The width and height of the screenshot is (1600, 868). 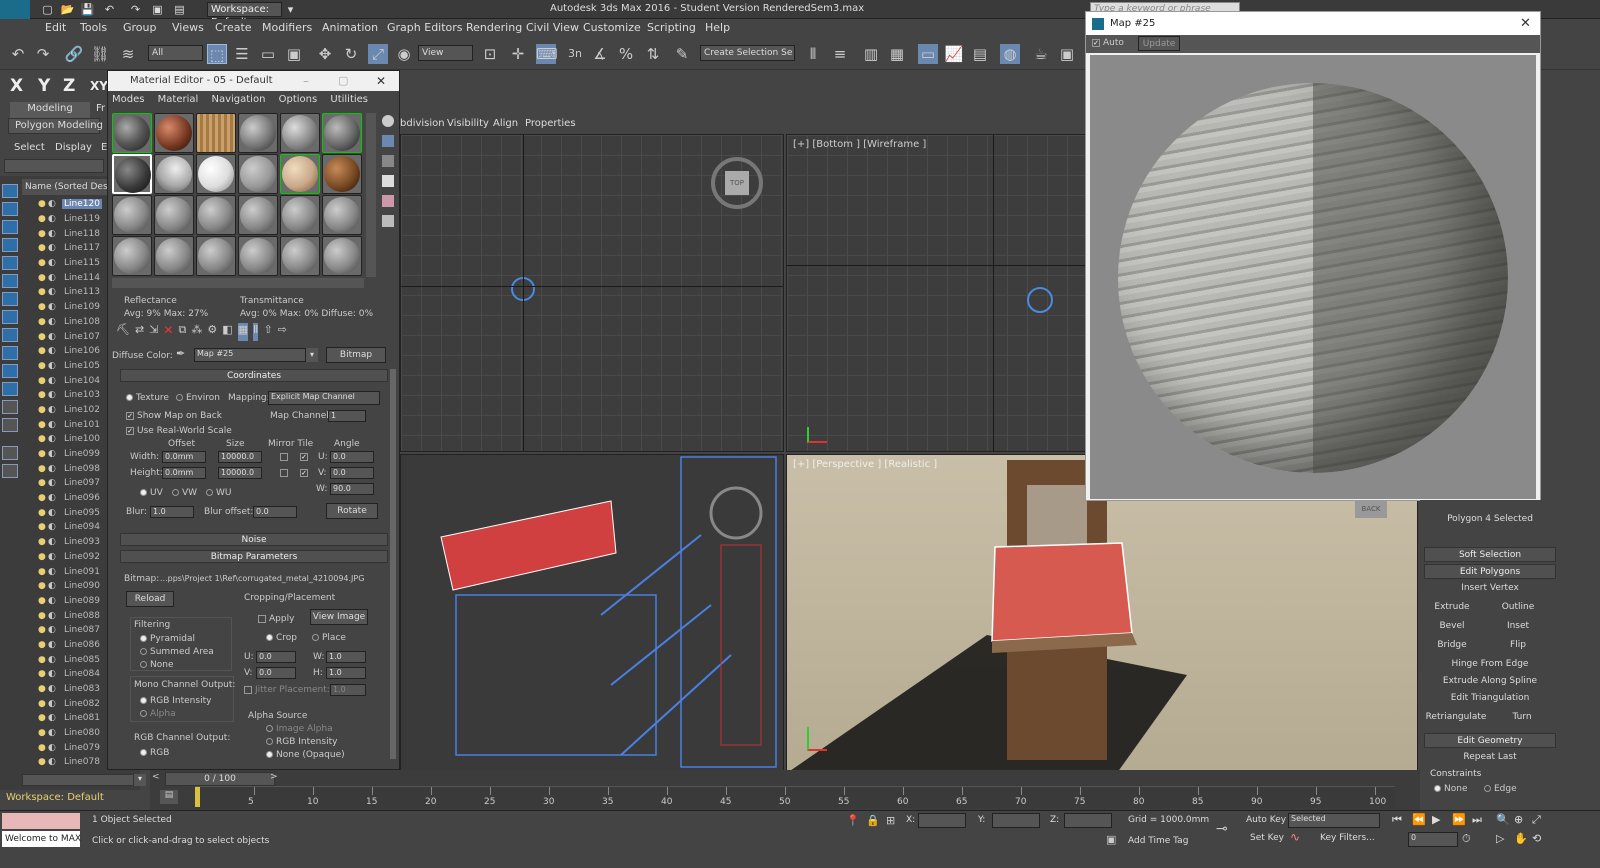 What do you see at coordinates (220, 779) in the screenshot?
I see `time-slider: 0 / 100` at bounding box center [220, 779].